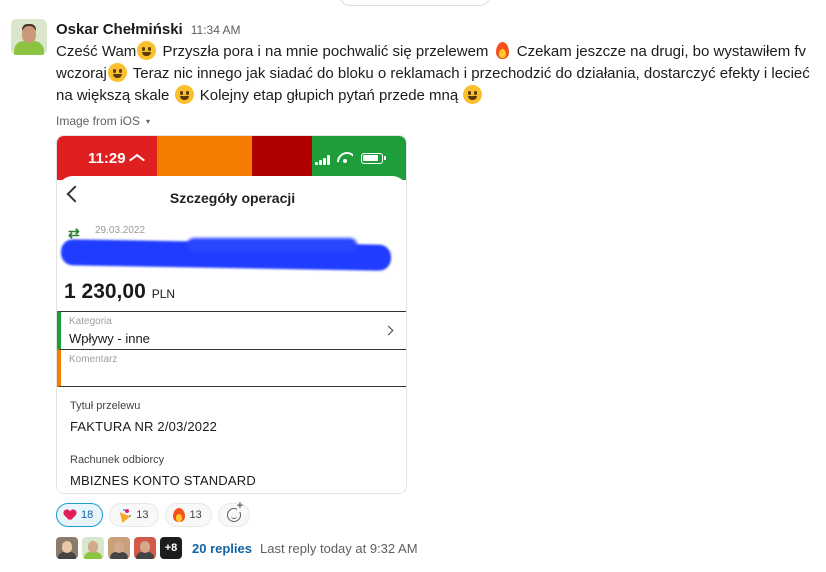  Describe the element at coordinates (117, 72) in the screenshot. I see `slightly-smiling-face-icon` at that location.